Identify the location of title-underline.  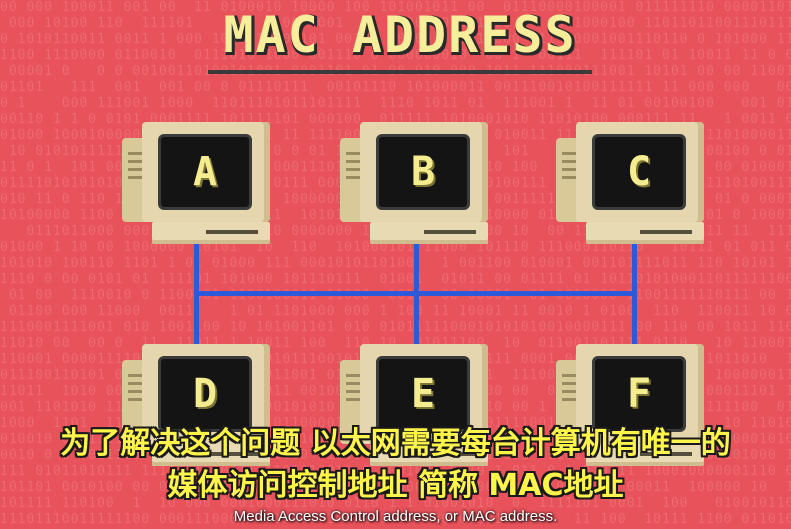
(400, 72).